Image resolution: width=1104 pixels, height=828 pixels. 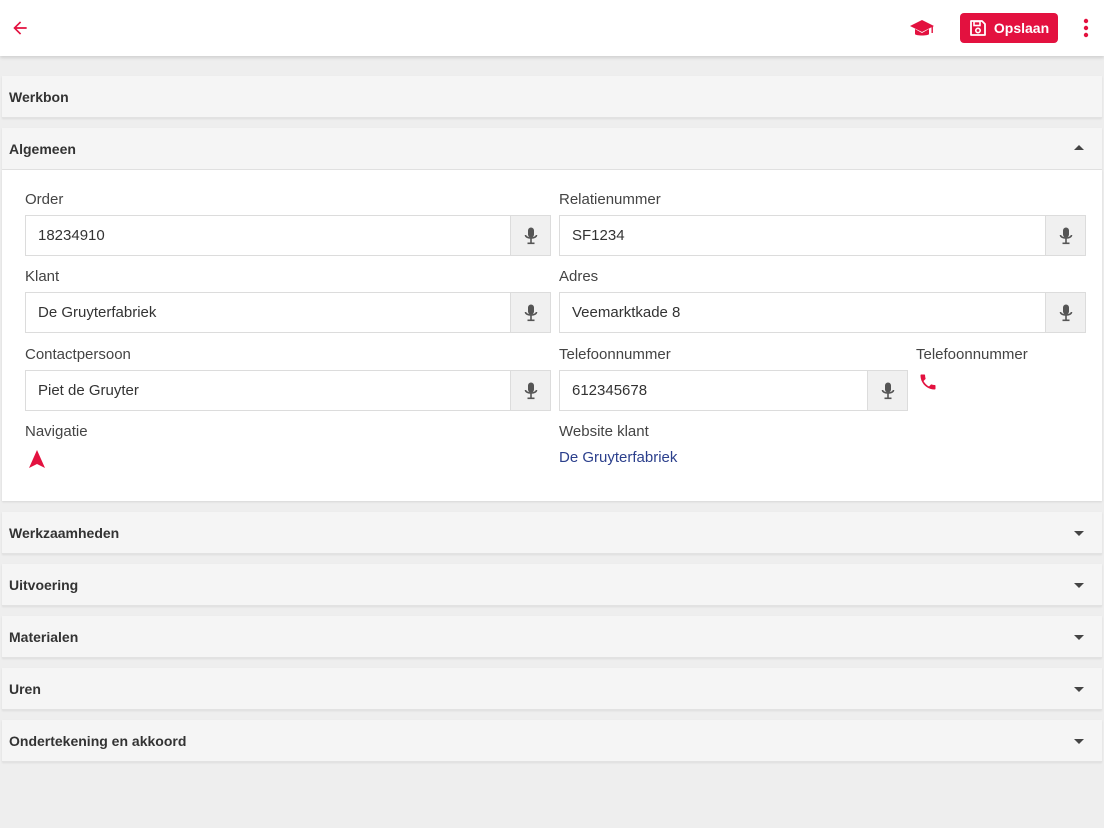 What do you see at coordinates (56, 431) in the screenshot?
I see `navigatie-label: Navigatie` at bounding box center [56, 431].